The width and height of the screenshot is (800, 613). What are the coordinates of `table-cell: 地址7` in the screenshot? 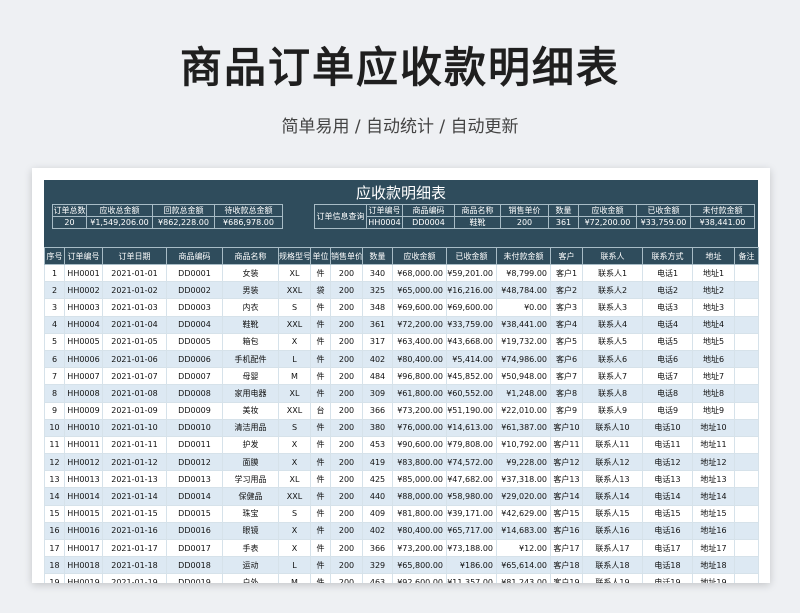 It's located at (713, 376).